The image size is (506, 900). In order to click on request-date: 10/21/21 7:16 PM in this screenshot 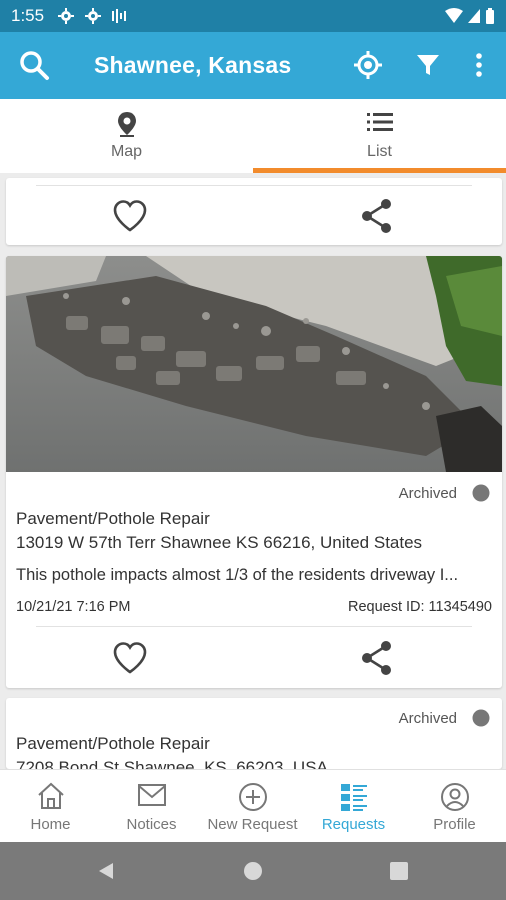, I will do `click(73, 607)`.